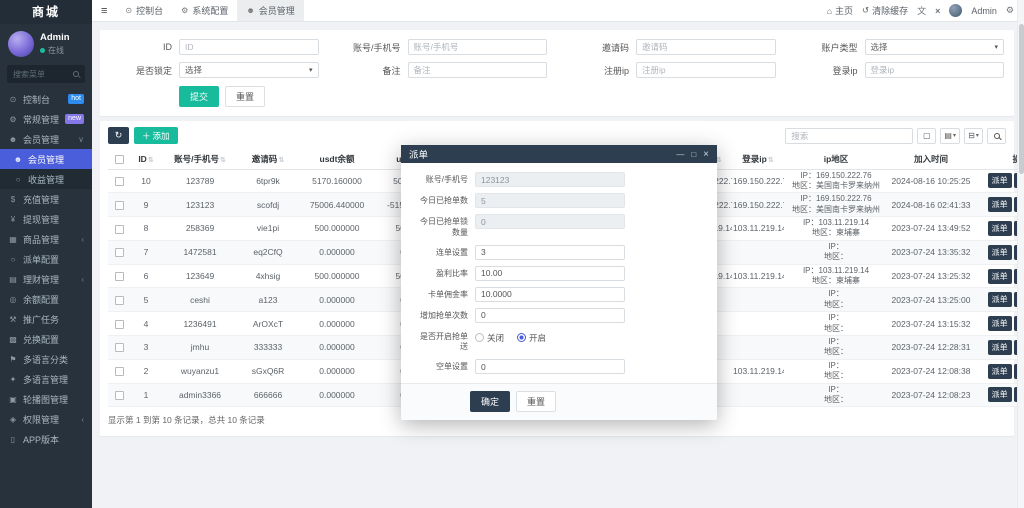 This screenshot has height=508, width=1024. I want to click on sidebar-item-权限管理: ◈ 权限管理 ‹, so click(46, 419).